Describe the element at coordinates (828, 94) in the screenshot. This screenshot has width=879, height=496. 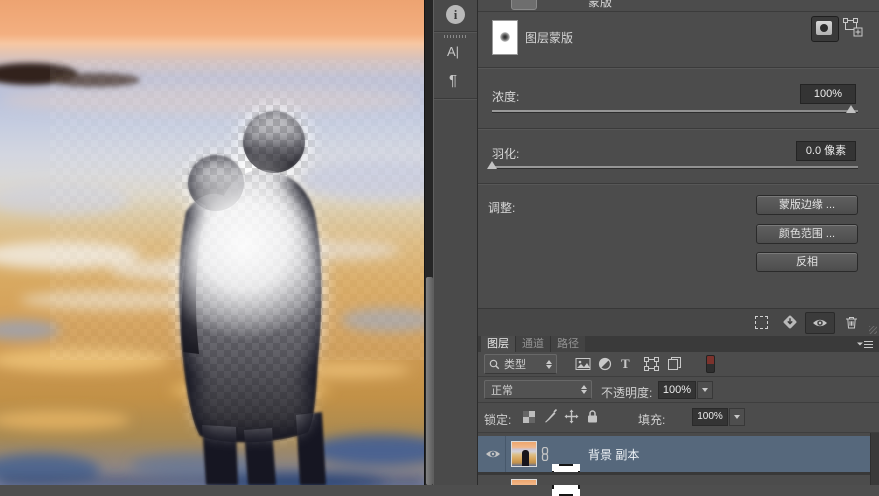
I see `density-value: 100%` at that location.